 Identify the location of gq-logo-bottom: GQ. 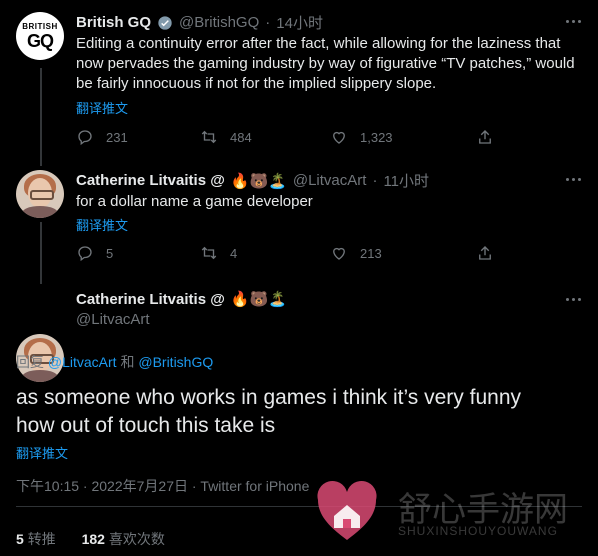
(40, 40).